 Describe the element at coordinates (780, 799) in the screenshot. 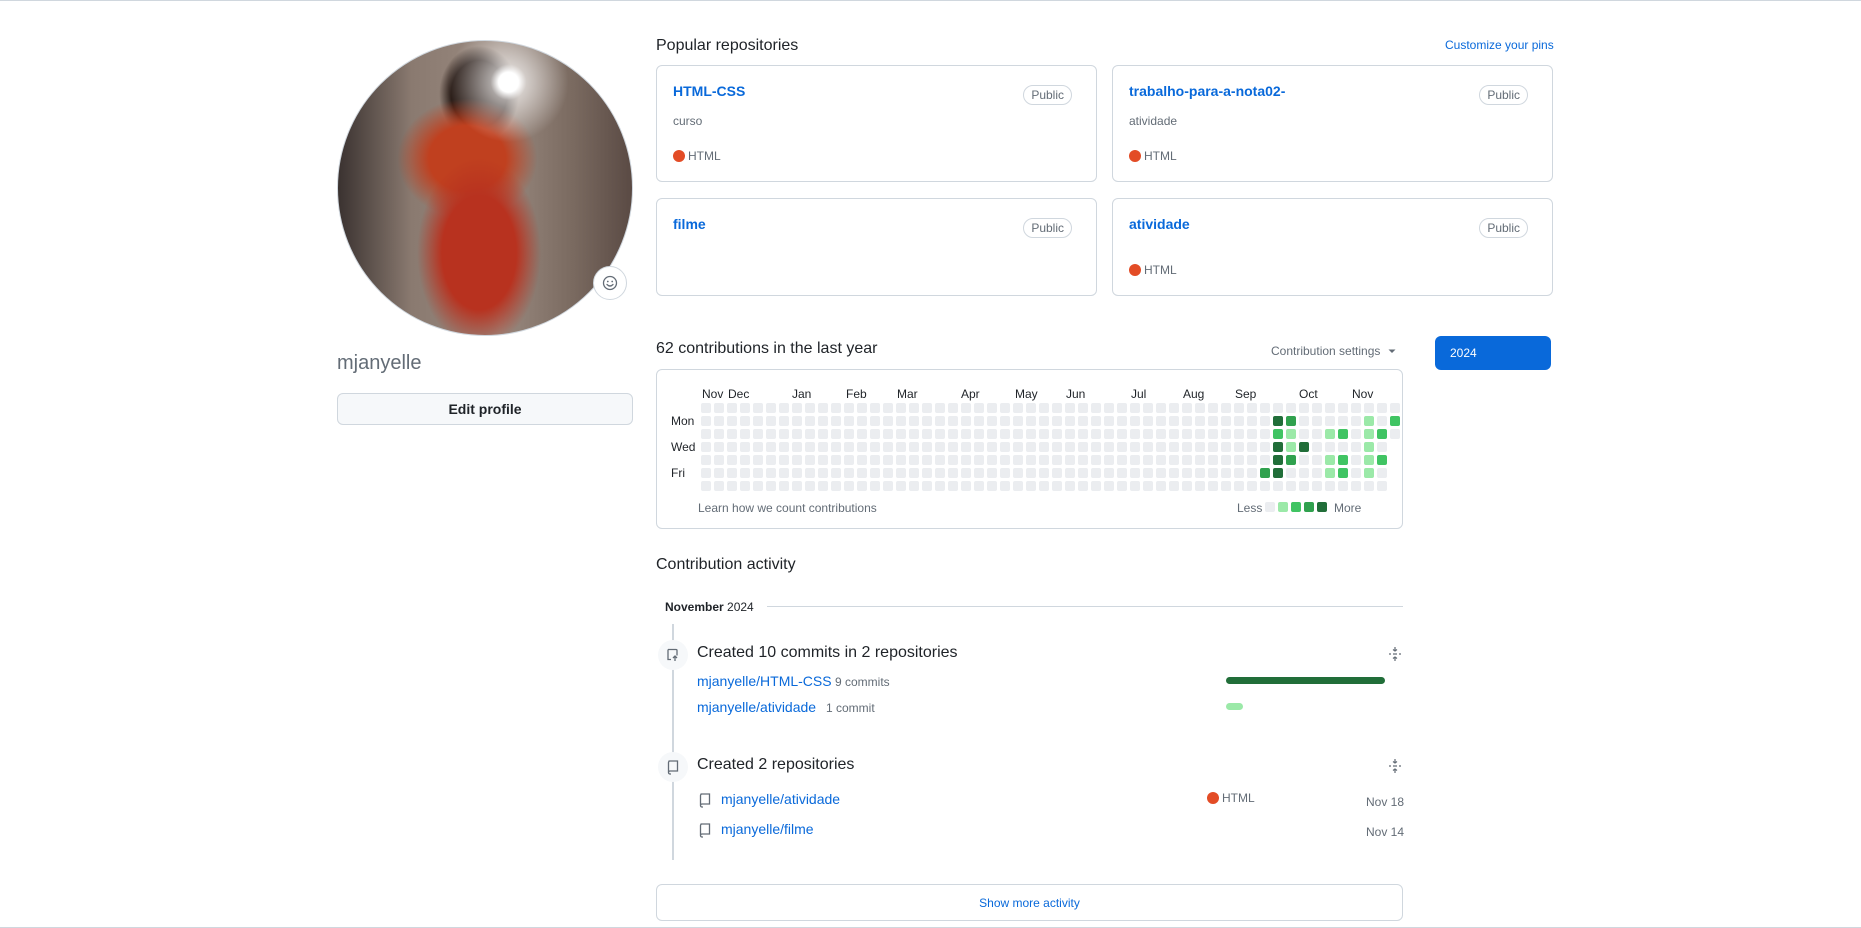

I see `created-repo-link: mjanyelle/atividade` at that location.